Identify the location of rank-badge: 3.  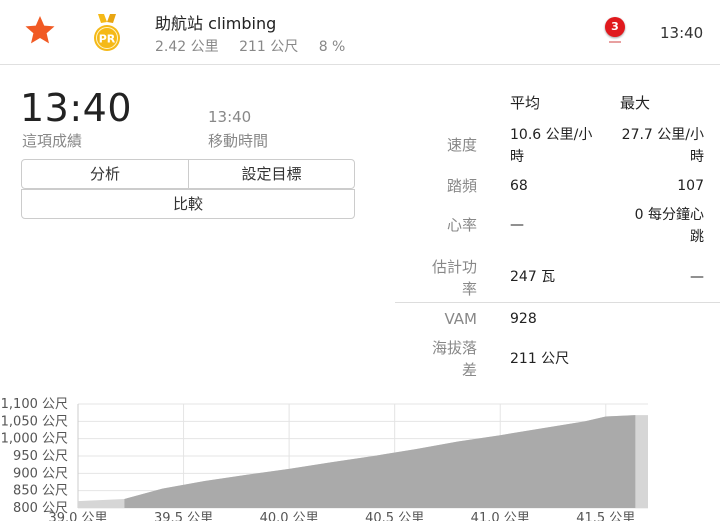
(615, 27).